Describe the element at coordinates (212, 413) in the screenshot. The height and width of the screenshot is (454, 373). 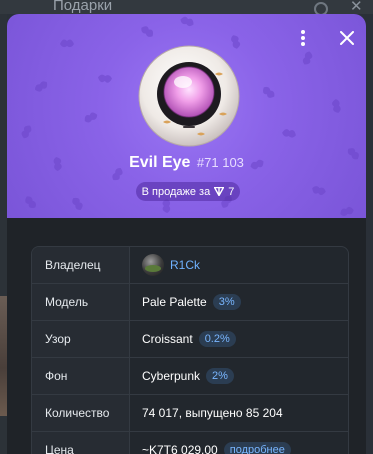
I see `detail-value: 74 017, выпущено 85 204` at that location.